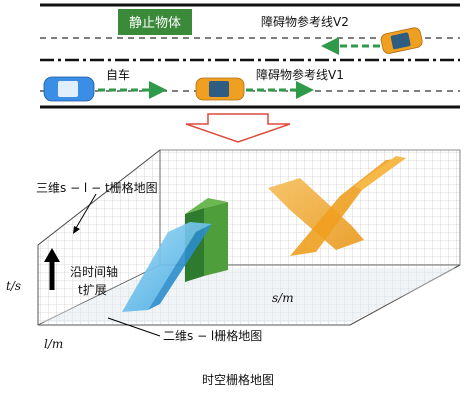 The height and width of the screenshot is (400, 476). Describe the element at coordinates (238, 128) in the screenshot. I see `transform-arrow` at that location.